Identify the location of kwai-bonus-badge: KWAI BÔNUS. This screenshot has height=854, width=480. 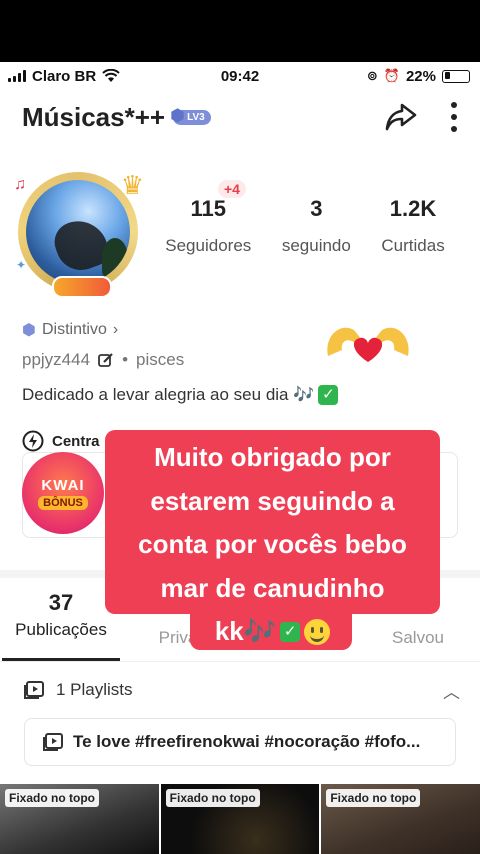
(63, 493).